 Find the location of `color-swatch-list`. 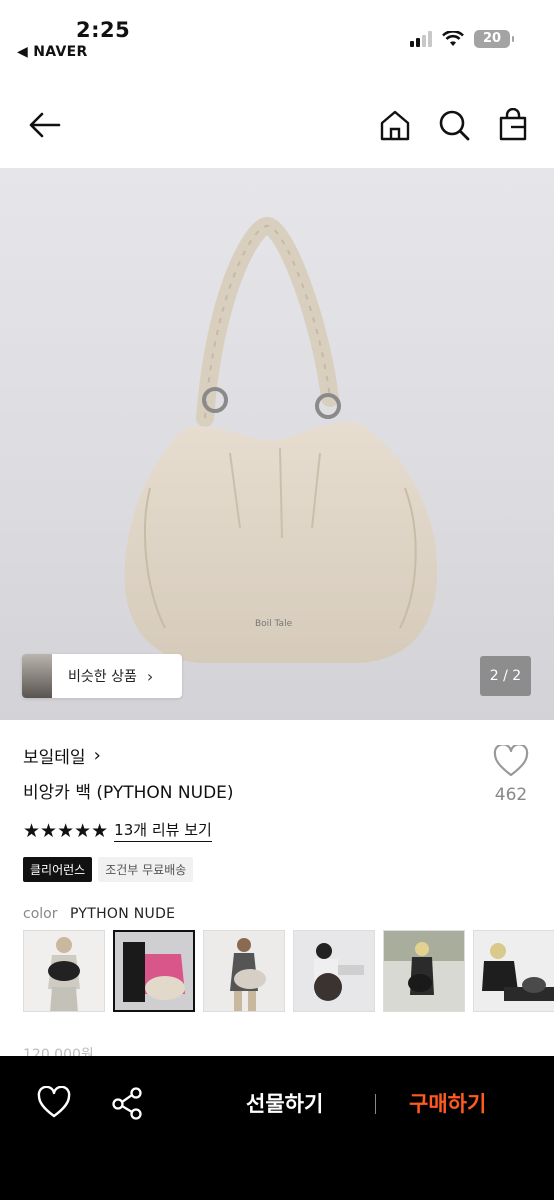

color-swatch-list is located at coordinates (288, 971).